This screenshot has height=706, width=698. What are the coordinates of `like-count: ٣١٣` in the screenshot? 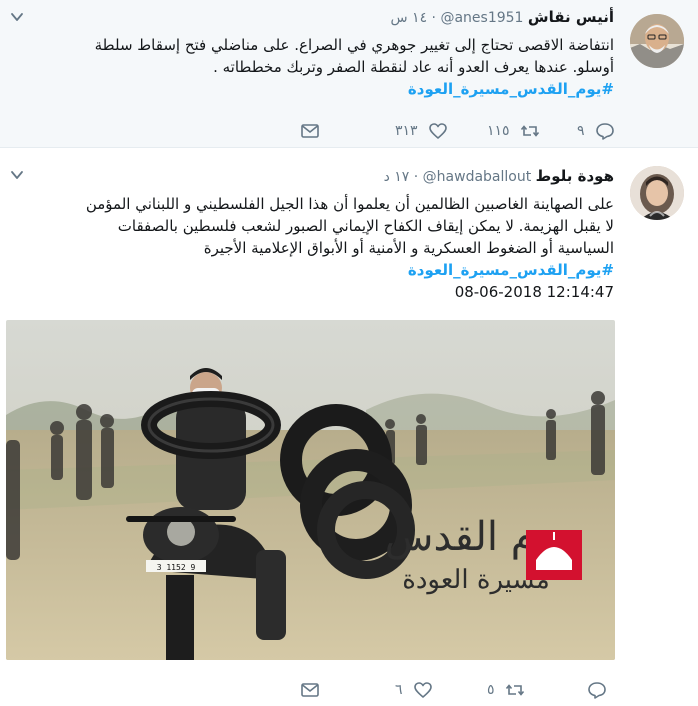 It's located at (406, 131).